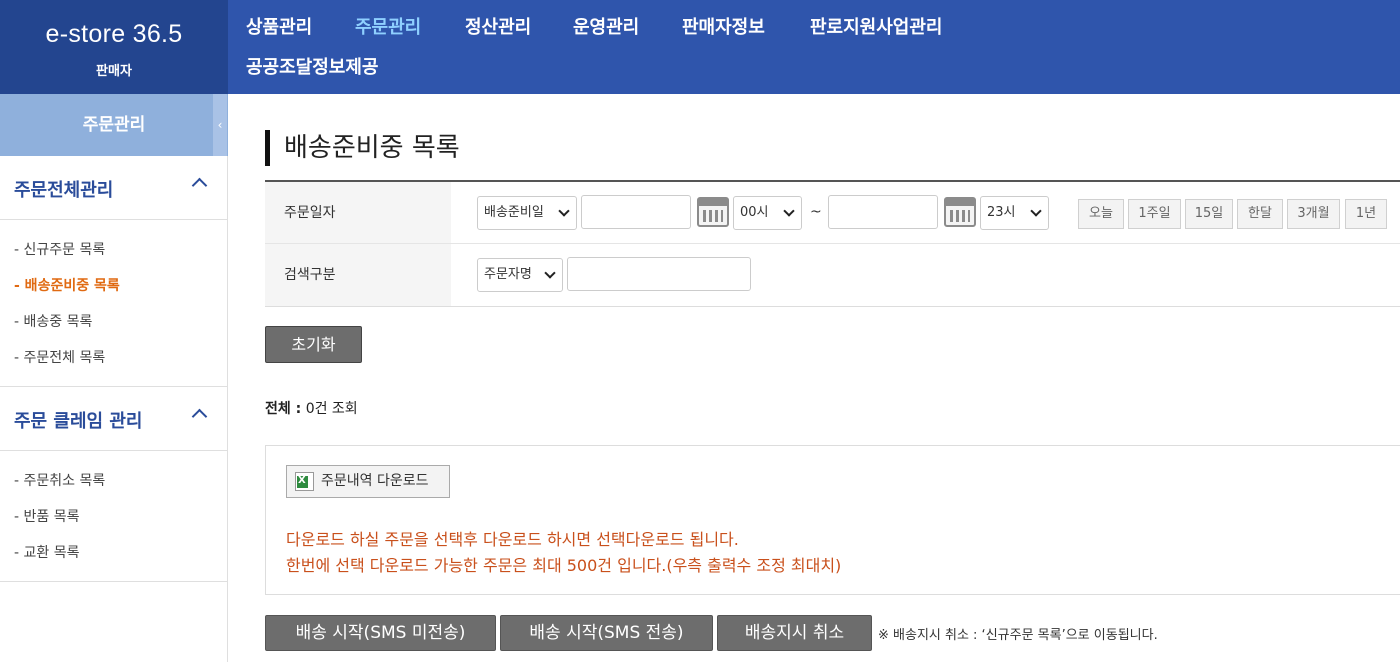 The width and height of the screenshot is (1400, 662). Describe the element at coordinates (304, 481) in the screenshot. I see `excel-icon: X` at that location.